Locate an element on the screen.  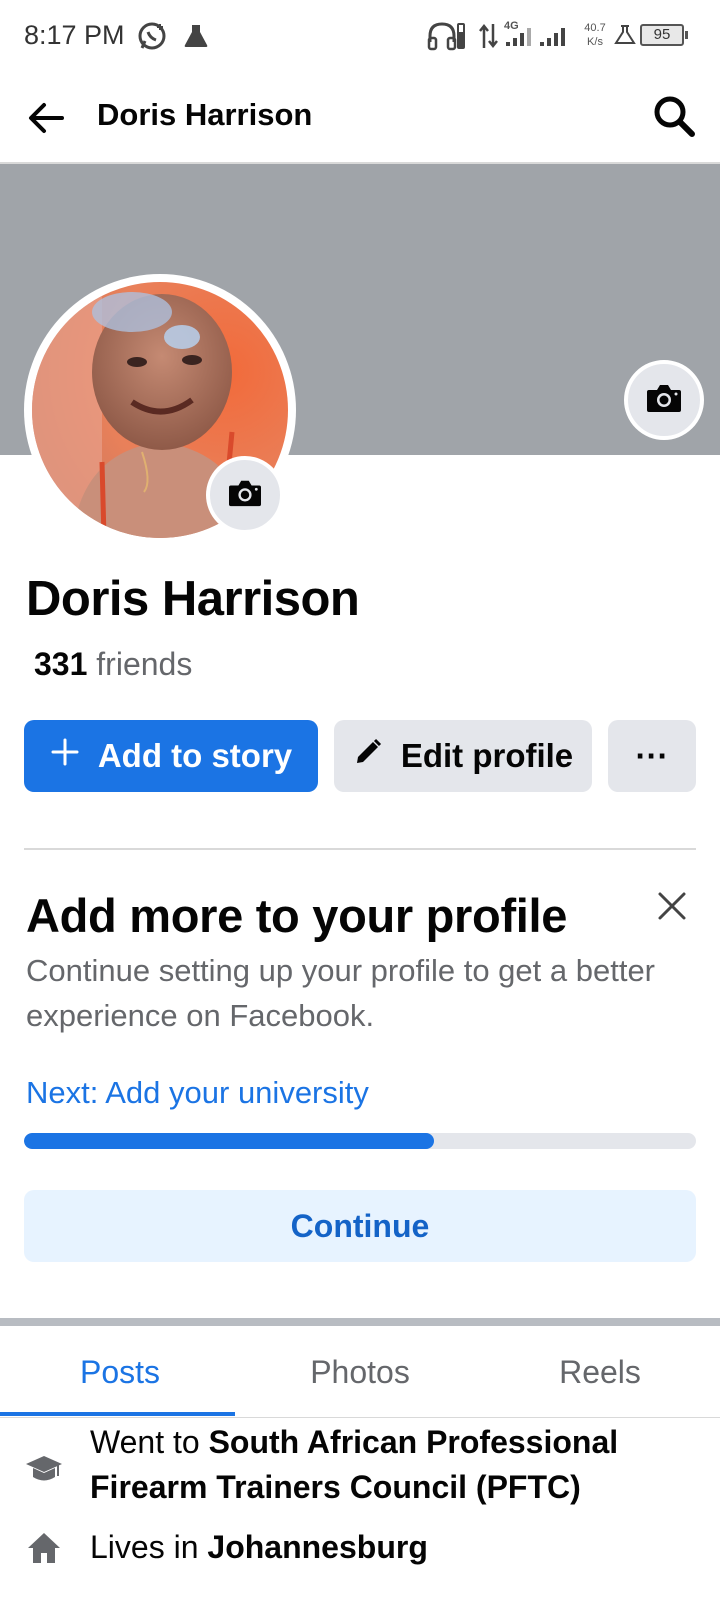
headphones-icon is located at coordinates (446, 38).